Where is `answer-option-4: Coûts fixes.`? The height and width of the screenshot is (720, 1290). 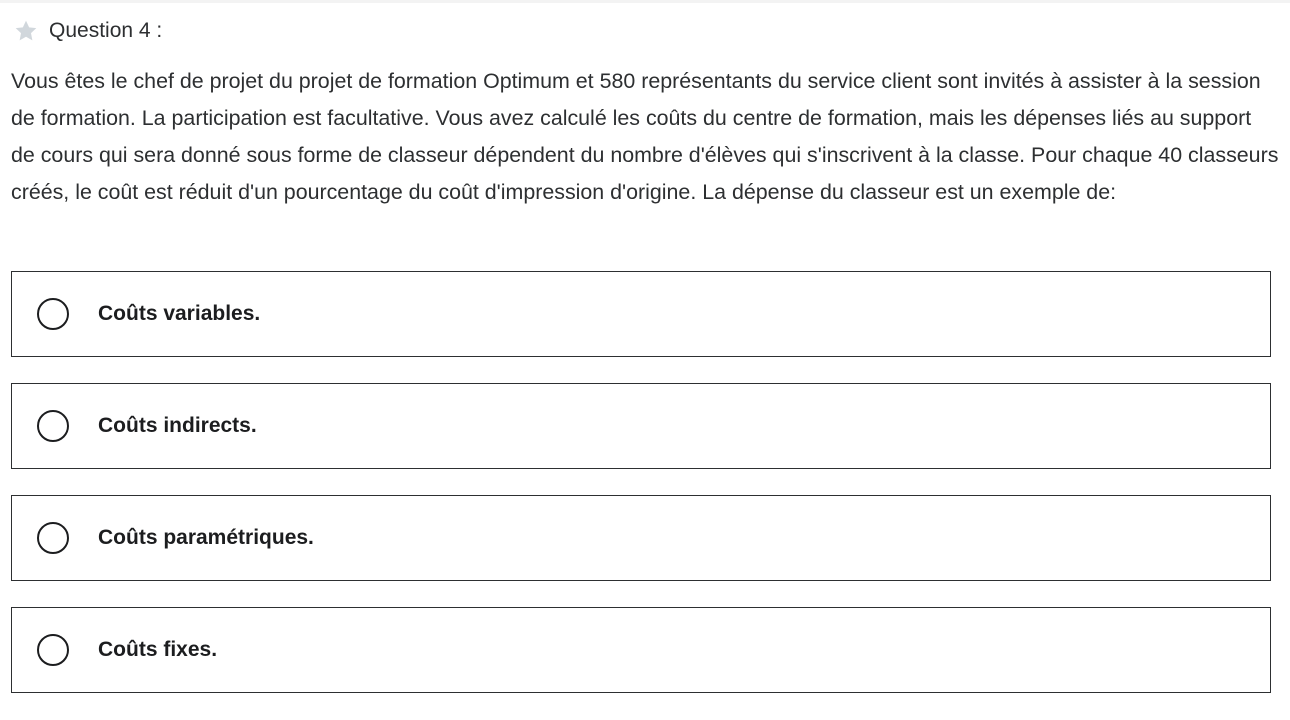
answer-option-4: Coûts fixes. is located at coordinates (641, 650).